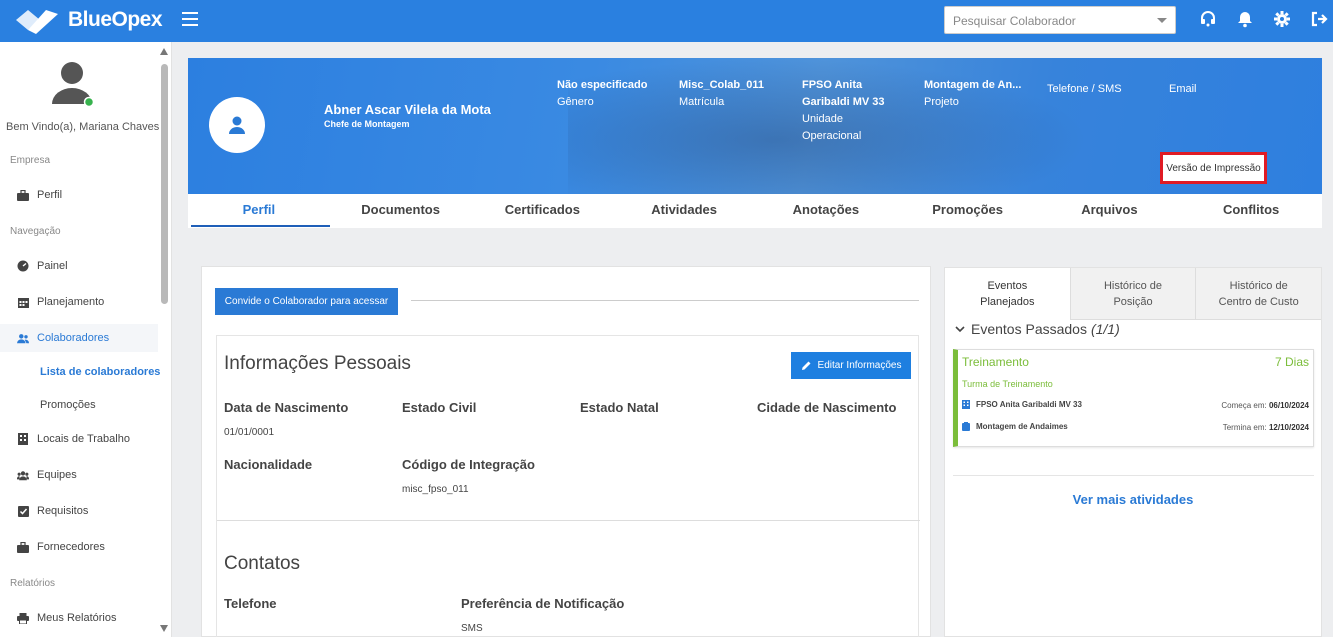  Describe the element at coordinates (1105, 329) in the screenshot. I see `past-events-count: (1/1)` at that location.